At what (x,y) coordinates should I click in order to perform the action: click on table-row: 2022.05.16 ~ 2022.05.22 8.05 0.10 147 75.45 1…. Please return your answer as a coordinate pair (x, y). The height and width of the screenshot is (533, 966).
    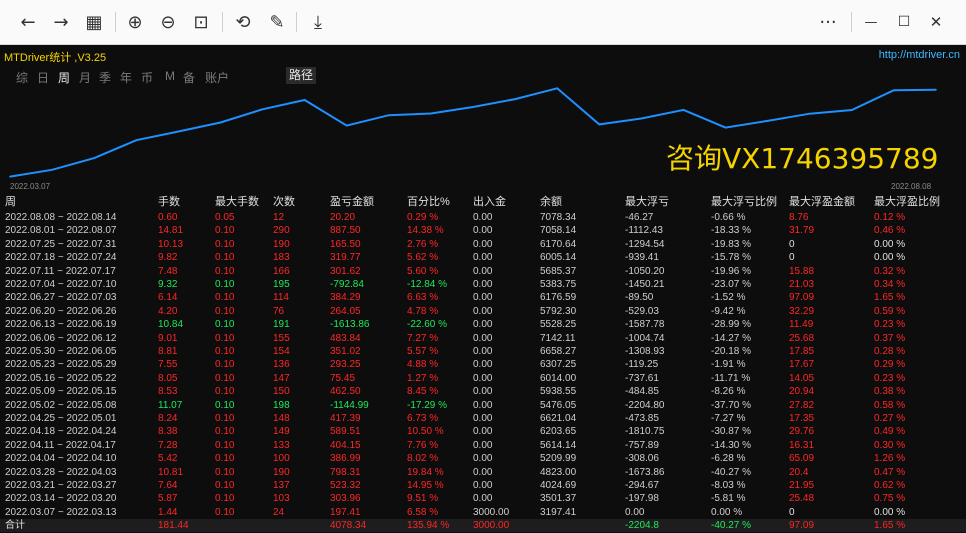
    Looking at the image, I should click on (483, 378).